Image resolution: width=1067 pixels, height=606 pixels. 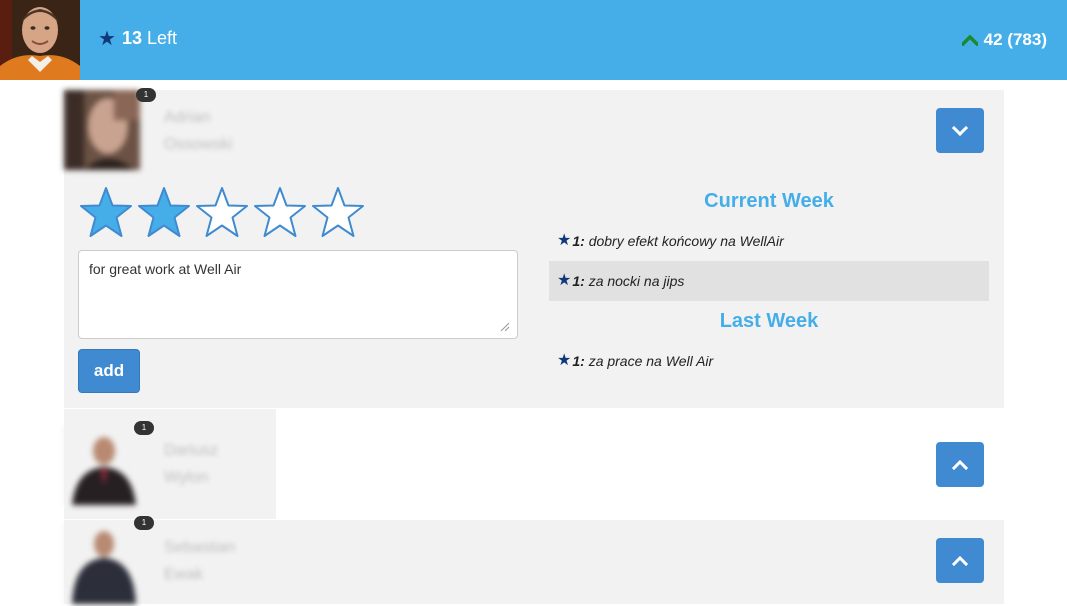 What do you see at coordinates (187, 117) in the screenshot?
I see `first-name: Adrian` at bounding box center [187, 117].